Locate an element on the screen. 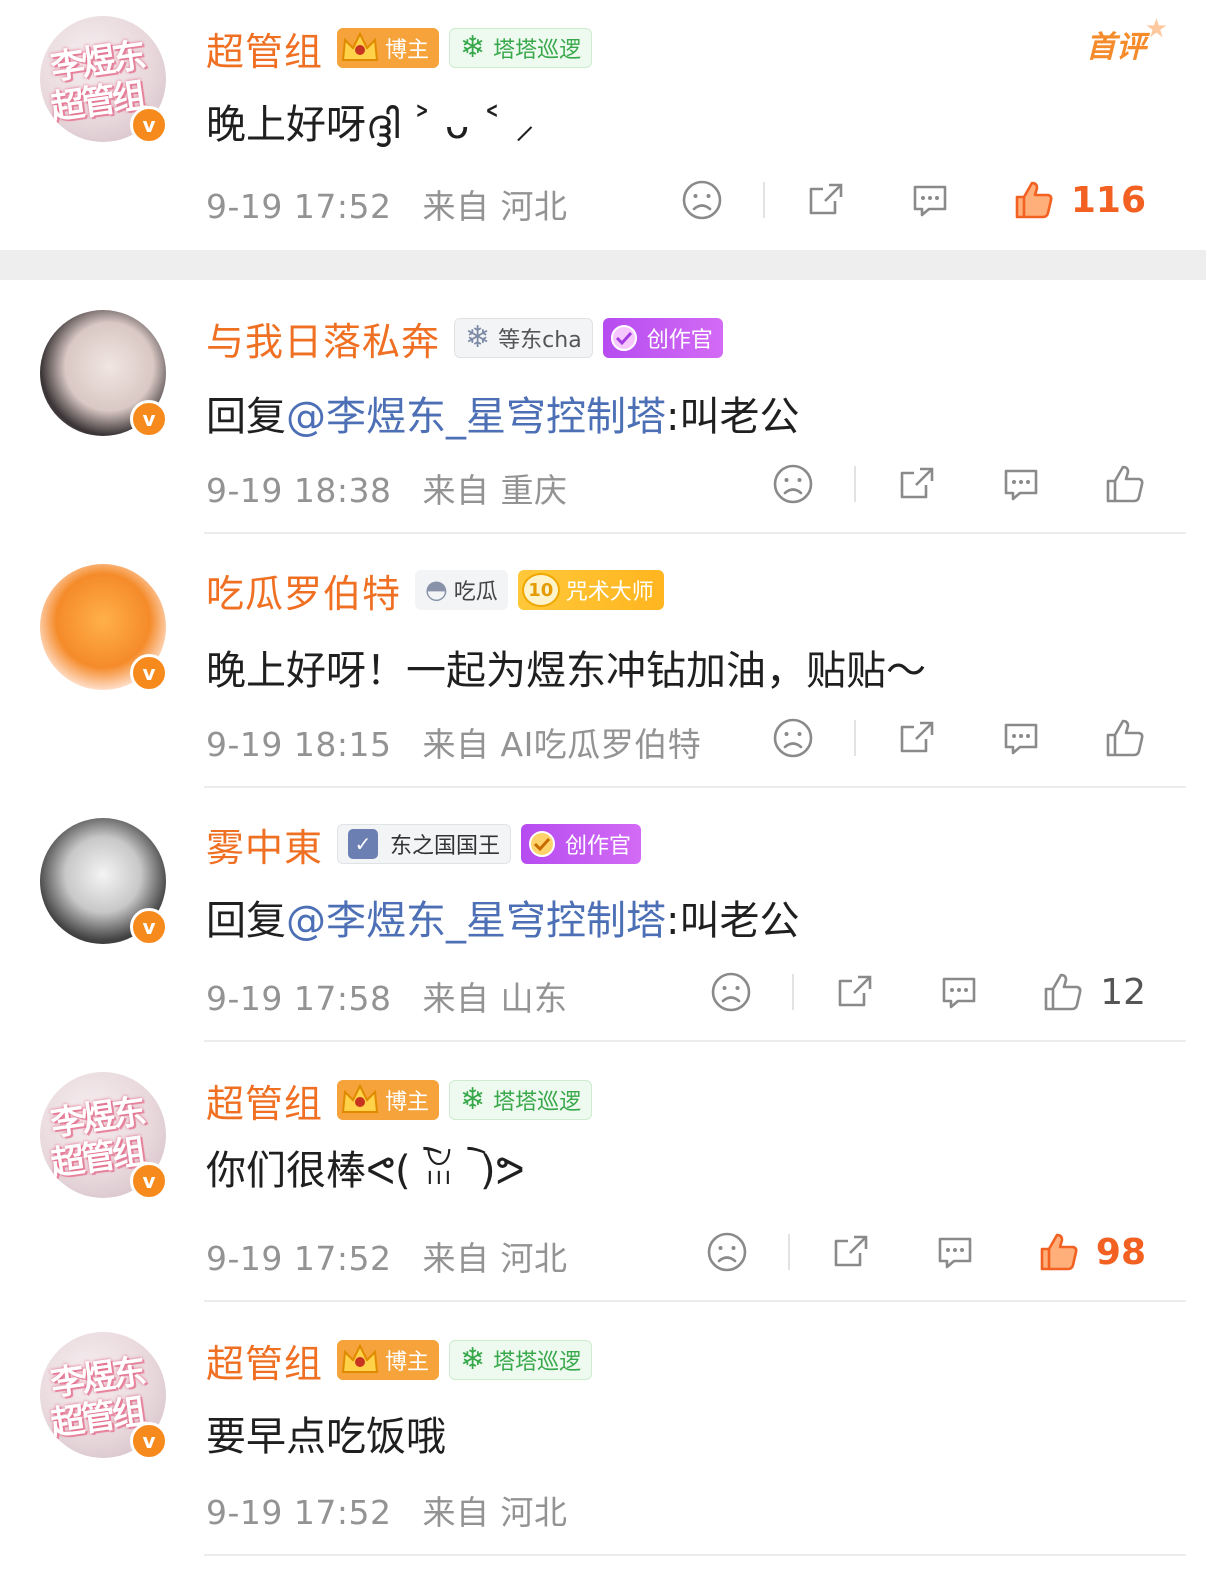 The image size is (1206, 1593). creator-badge: 创作官 is located at coordinates (662, 338).